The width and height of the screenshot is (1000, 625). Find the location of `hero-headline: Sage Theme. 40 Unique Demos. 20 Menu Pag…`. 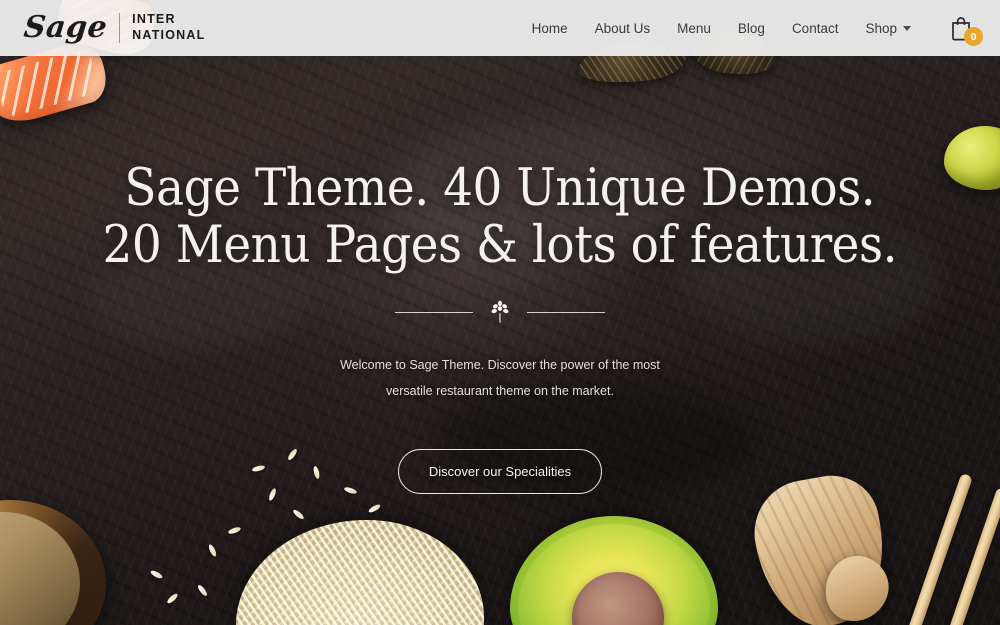

hero-headline: Sage Theme. 40 Unique Demos. 20 Menu Pag… is located at coordinates (500, 217).